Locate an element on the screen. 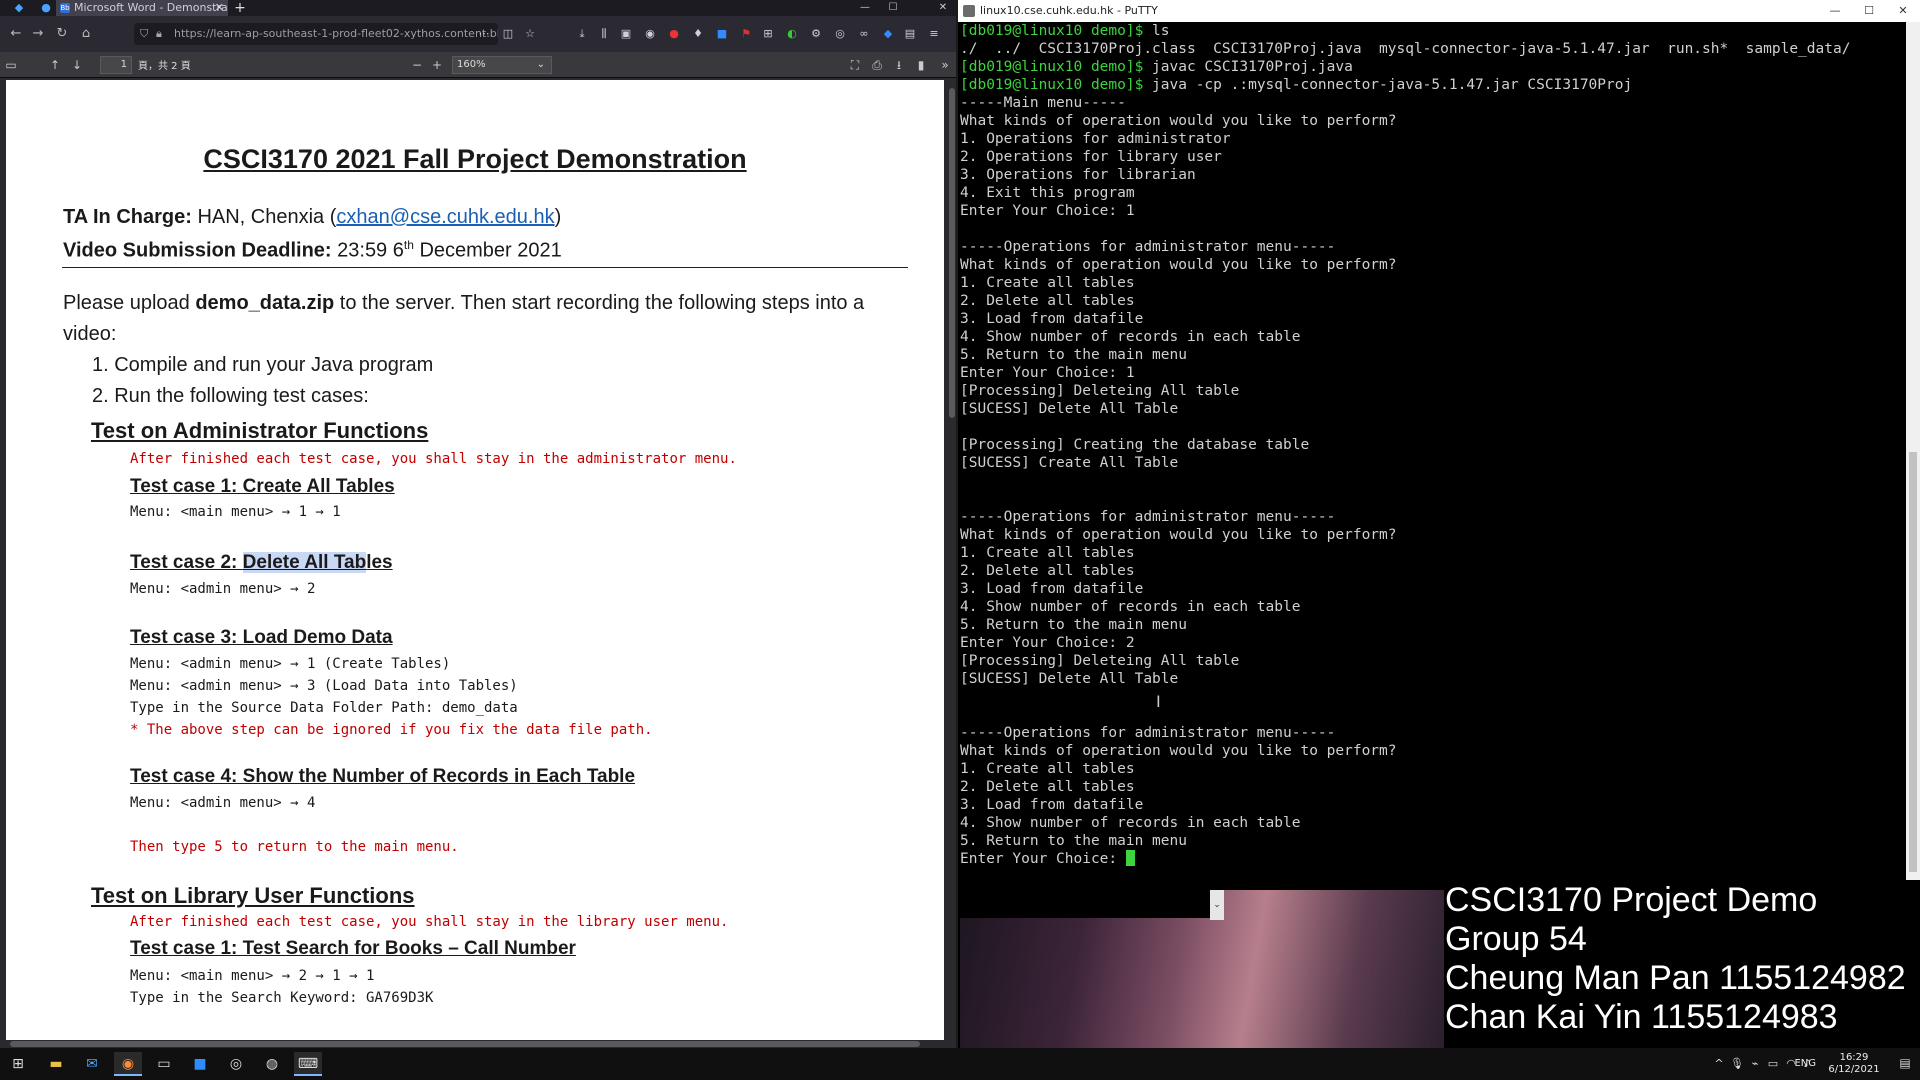  terminal-prompt: [db019@linux10 demo]$ is located at coordinates (1052, 85).